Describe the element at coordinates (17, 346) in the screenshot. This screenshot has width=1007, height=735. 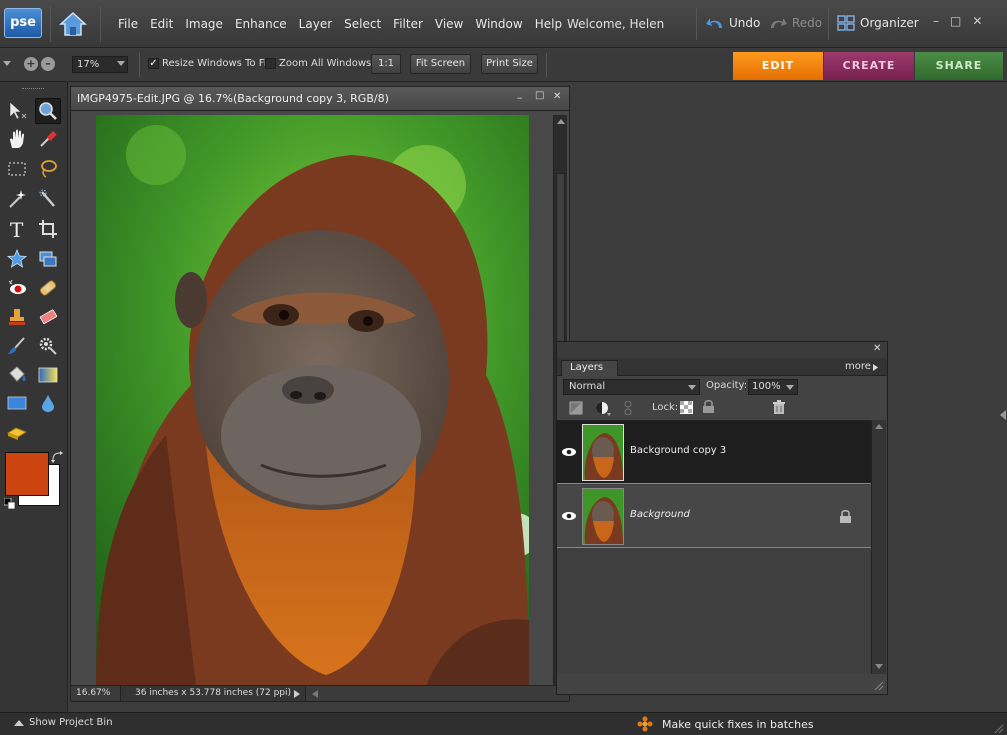
I see `brush-tool` at that location.